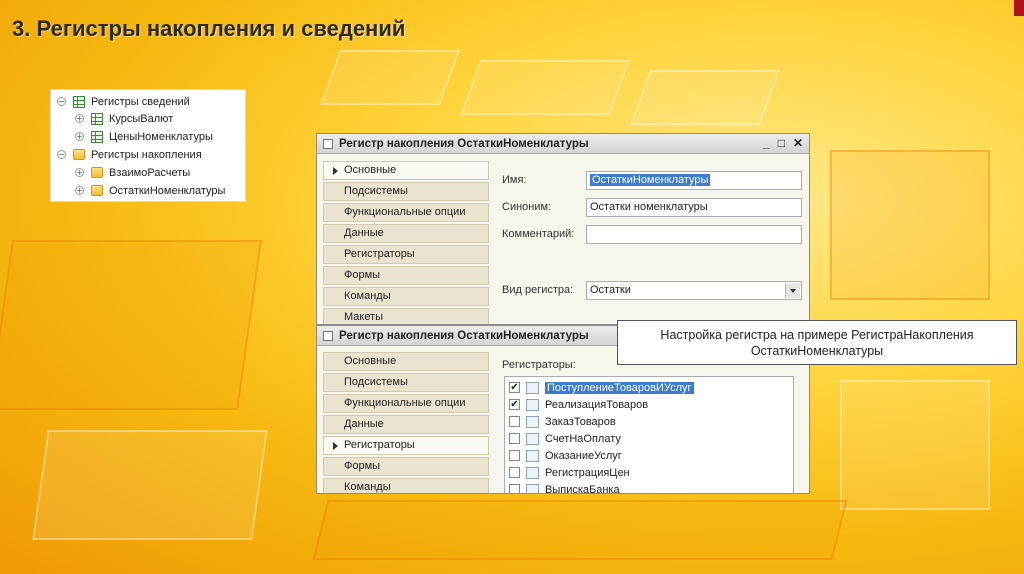 Image resolution: width=1024 pixels, height=574 pixels. Describe the element at coordinates (141, 118) in the screenshot. I see `tree-item-label: КурсыВалют` at that location.